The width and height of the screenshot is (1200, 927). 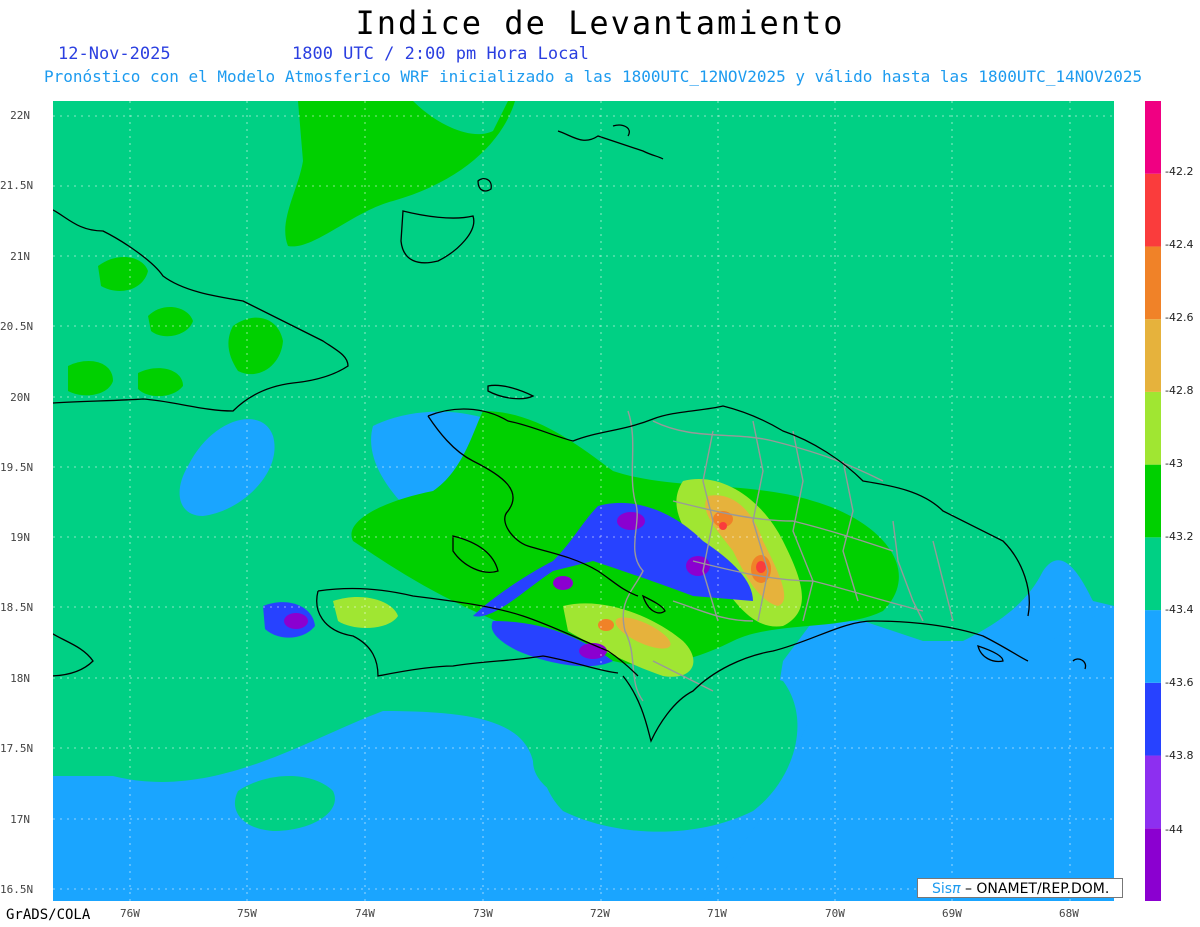 What do you see at coordinates (1179, 390) in the screenshot?
I see `colorbar-label: -42.8` at bounding box center [1179, 390].